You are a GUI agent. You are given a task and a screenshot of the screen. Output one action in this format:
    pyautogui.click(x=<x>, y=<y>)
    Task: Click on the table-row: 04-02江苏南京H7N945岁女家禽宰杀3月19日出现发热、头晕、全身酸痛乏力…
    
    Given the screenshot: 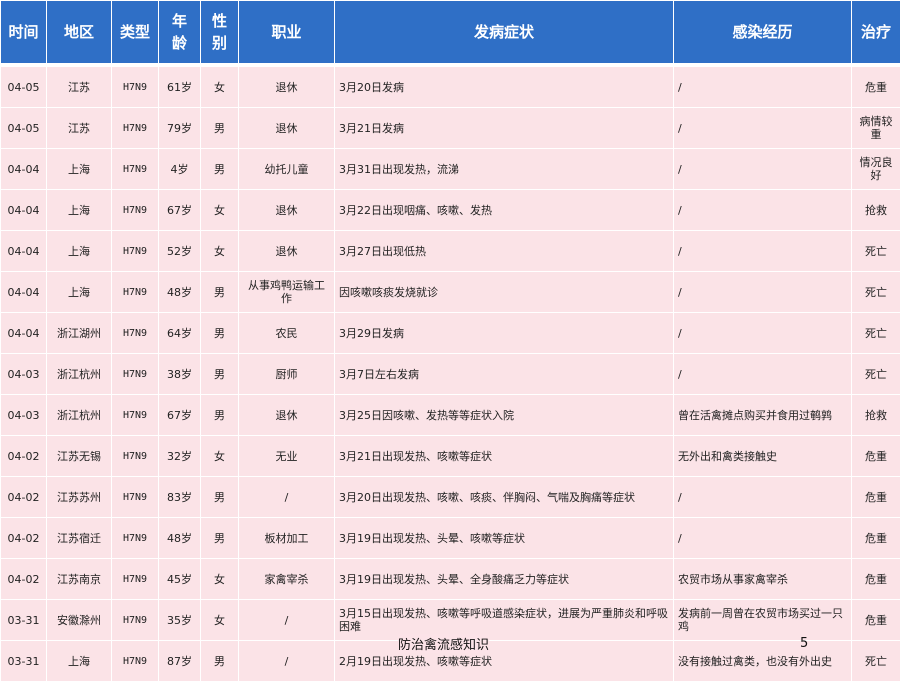 What is the action you would take?
    pyautogui.click(x=450, y=579)
    